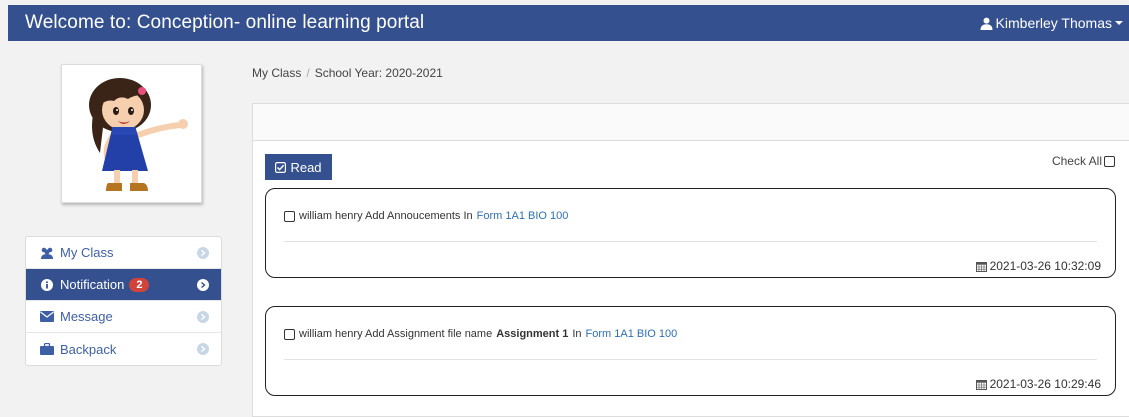 The height and width of the screenshot is (417, 1129). Describe the element at coordinates (139, 284) in the screenshot. I see `notification-count-badge: 2` at that location.